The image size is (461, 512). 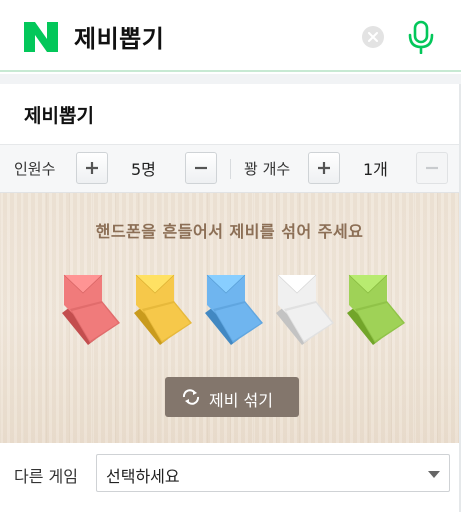 I want to click on chevron-down-icon, so click(x=434, y=474).